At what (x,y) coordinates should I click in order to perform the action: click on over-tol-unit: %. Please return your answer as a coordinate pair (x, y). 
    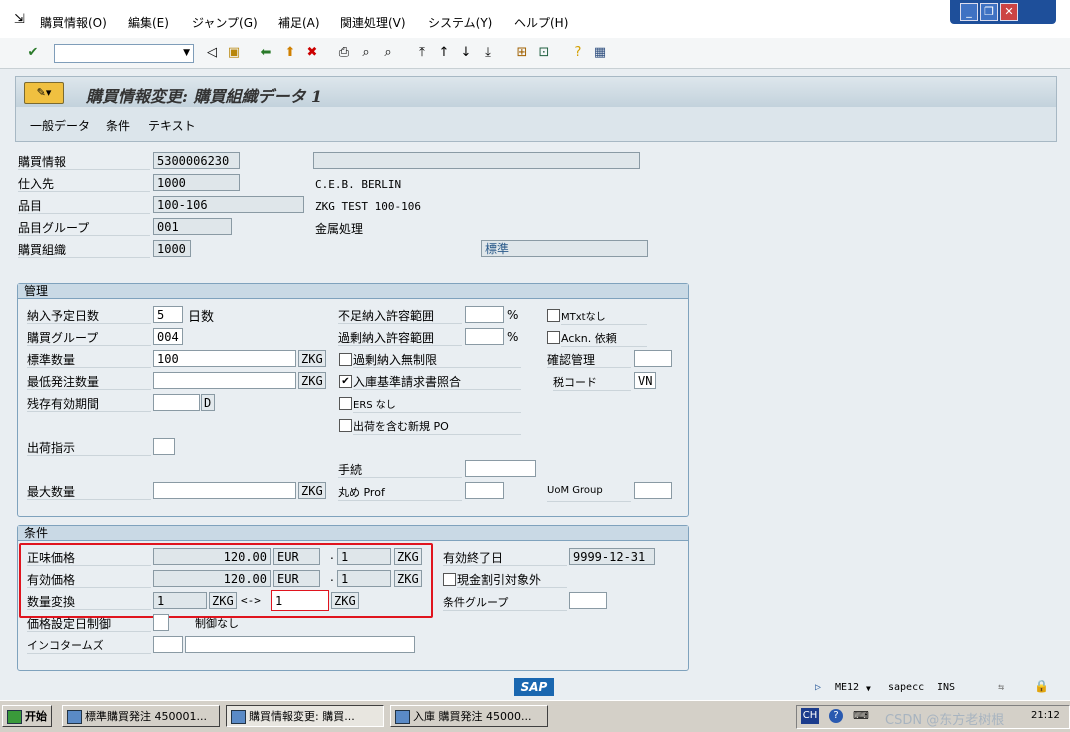
    Looking at the image, I should click on (513, 337).